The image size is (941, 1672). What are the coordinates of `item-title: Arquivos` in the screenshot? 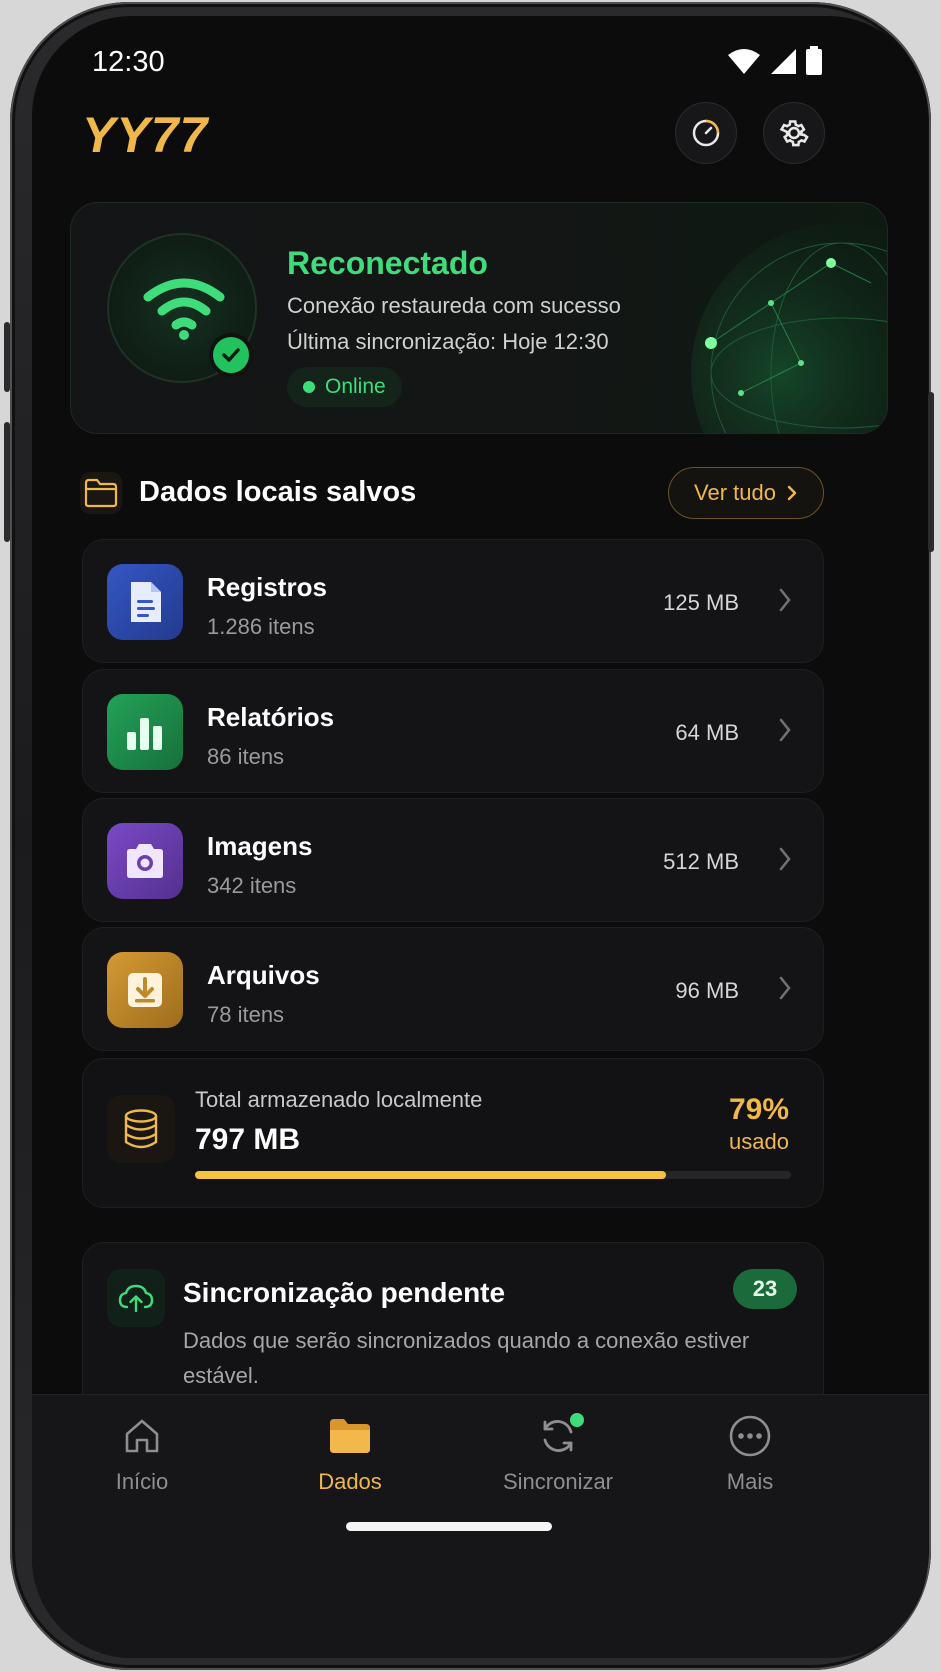 It's located at (263, 975).